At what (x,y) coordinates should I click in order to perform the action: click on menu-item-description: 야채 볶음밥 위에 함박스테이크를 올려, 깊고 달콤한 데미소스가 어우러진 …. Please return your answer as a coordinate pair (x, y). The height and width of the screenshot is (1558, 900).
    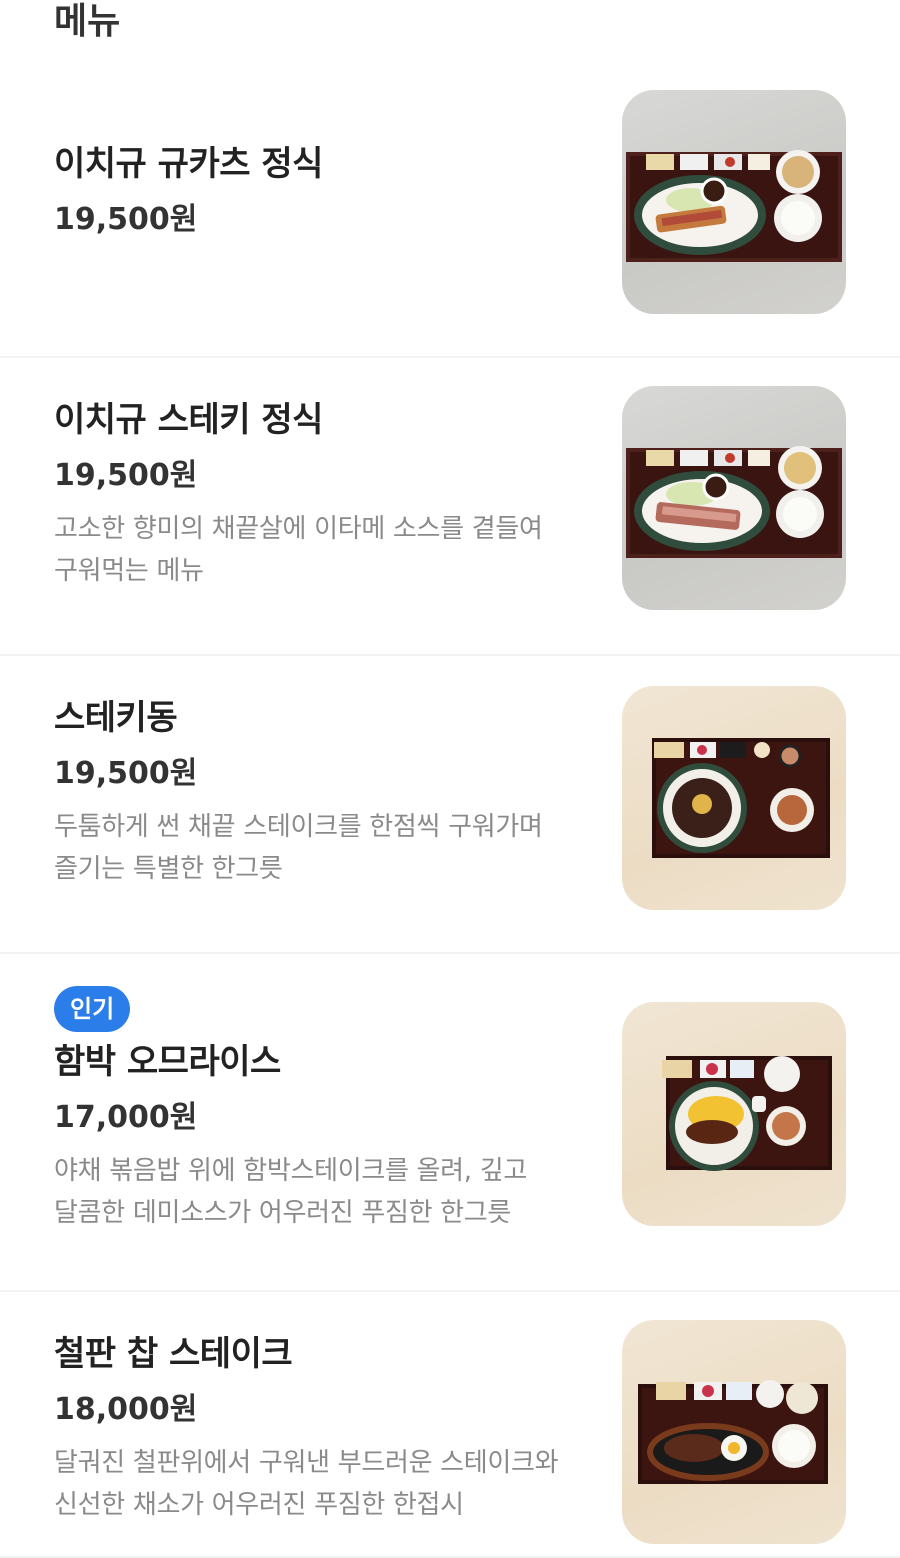
    Looking at the image, I should click on (290, 1192).